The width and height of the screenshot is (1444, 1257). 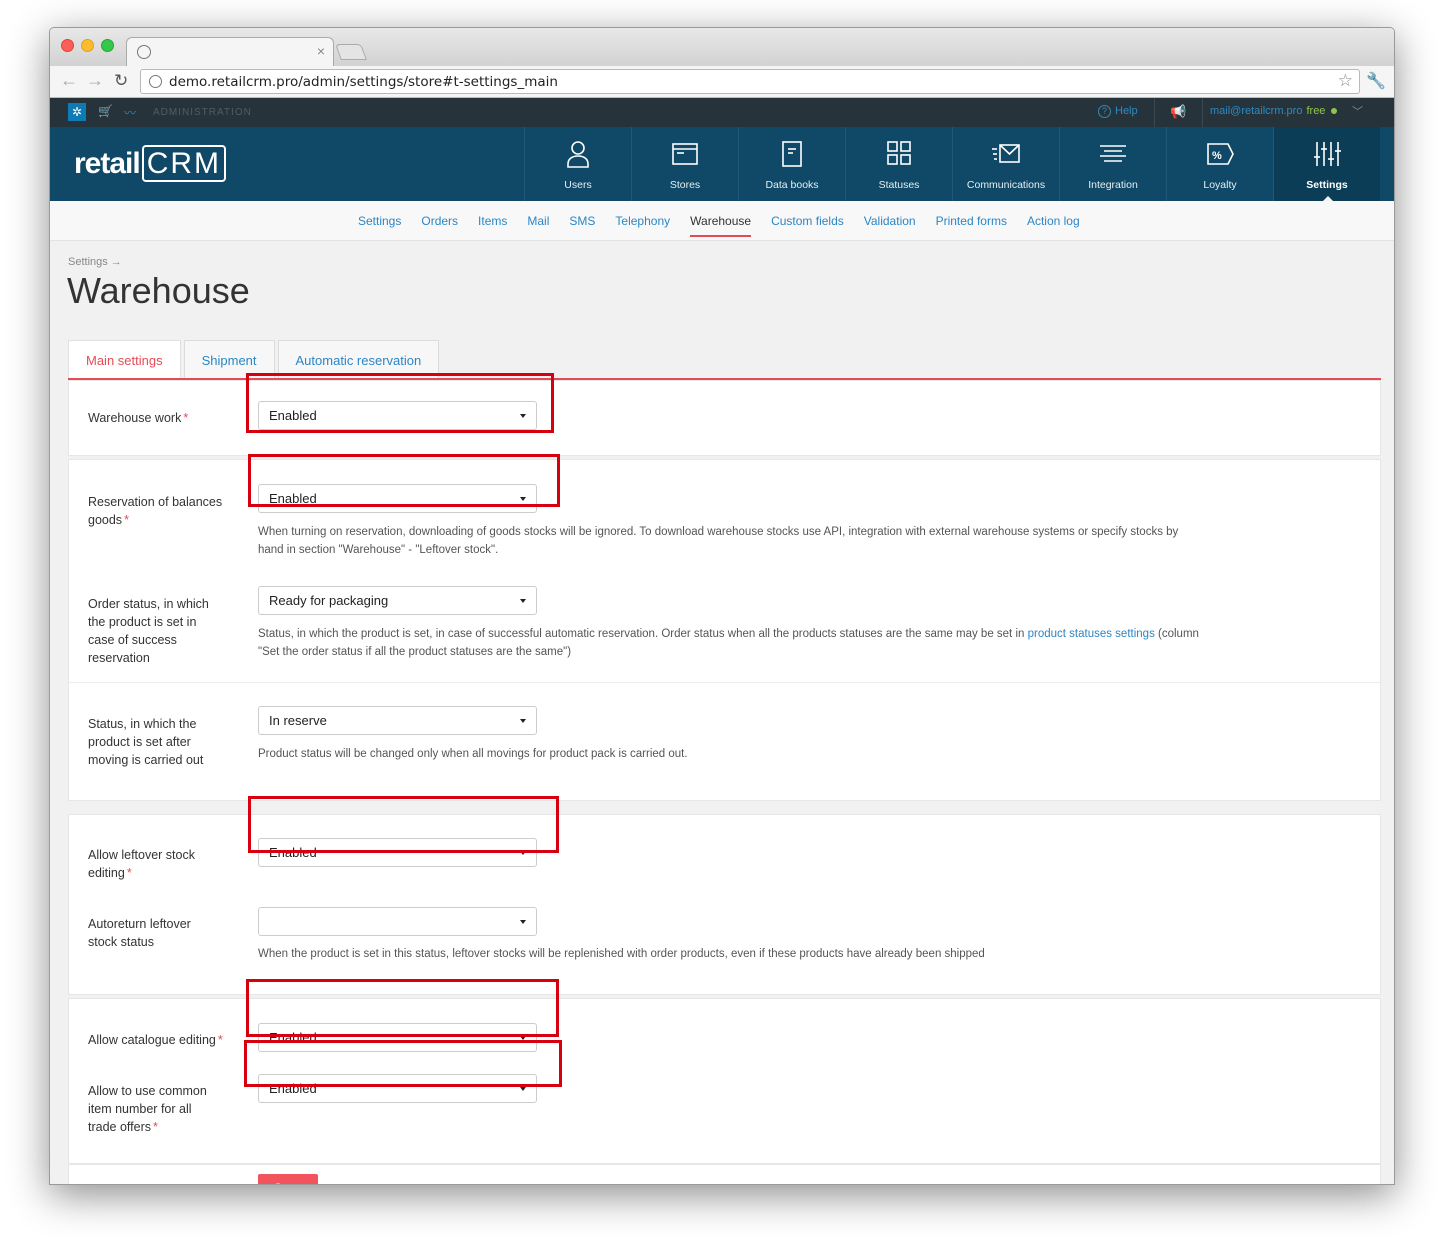 What do you see at coordinates (155, 511) in the screenshot?
I see `reservation-label: Reservation of balances goods *` at bounding box center [155, 511].